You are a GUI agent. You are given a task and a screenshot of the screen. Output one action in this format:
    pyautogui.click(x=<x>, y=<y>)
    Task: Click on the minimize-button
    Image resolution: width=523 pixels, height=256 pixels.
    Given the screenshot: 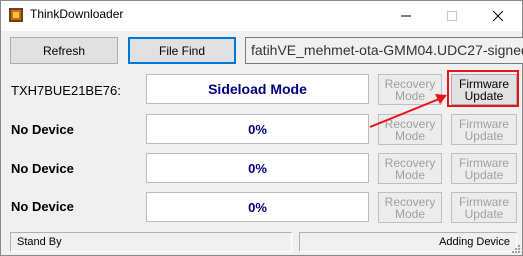 What is the action you would take?
    pyautogui.click(x=406, y=16)
    